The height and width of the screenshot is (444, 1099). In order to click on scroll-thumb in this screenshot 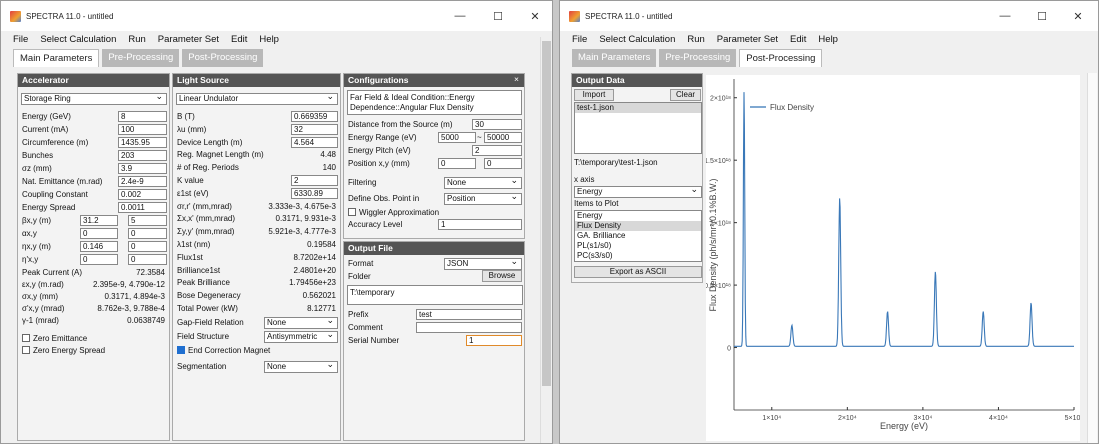, I will do `click(546, 213)`.